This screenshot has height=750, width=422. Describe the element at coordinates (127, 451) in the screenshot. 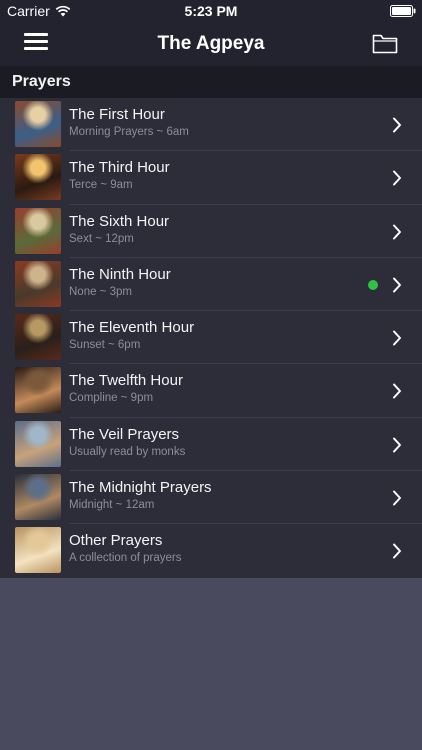

I see `prayer-subtitle: Usually read by monks` at that location.